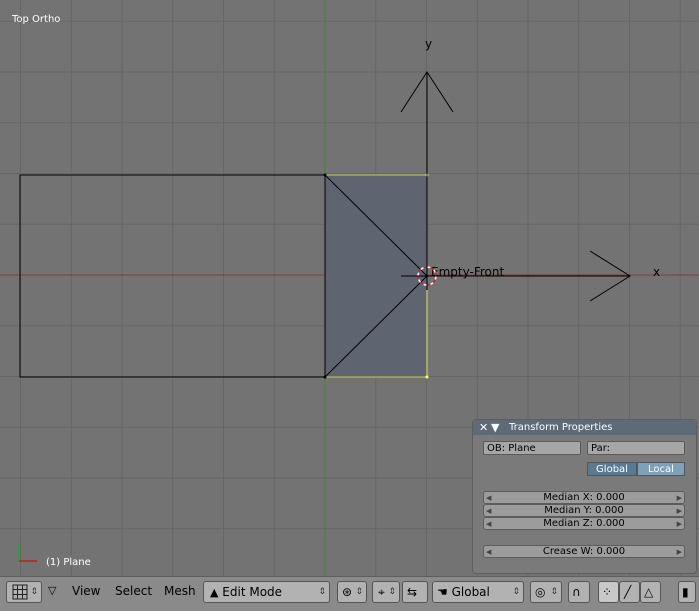  I want to click on median-x-value: Median X: 0.000, so click(584, 497).